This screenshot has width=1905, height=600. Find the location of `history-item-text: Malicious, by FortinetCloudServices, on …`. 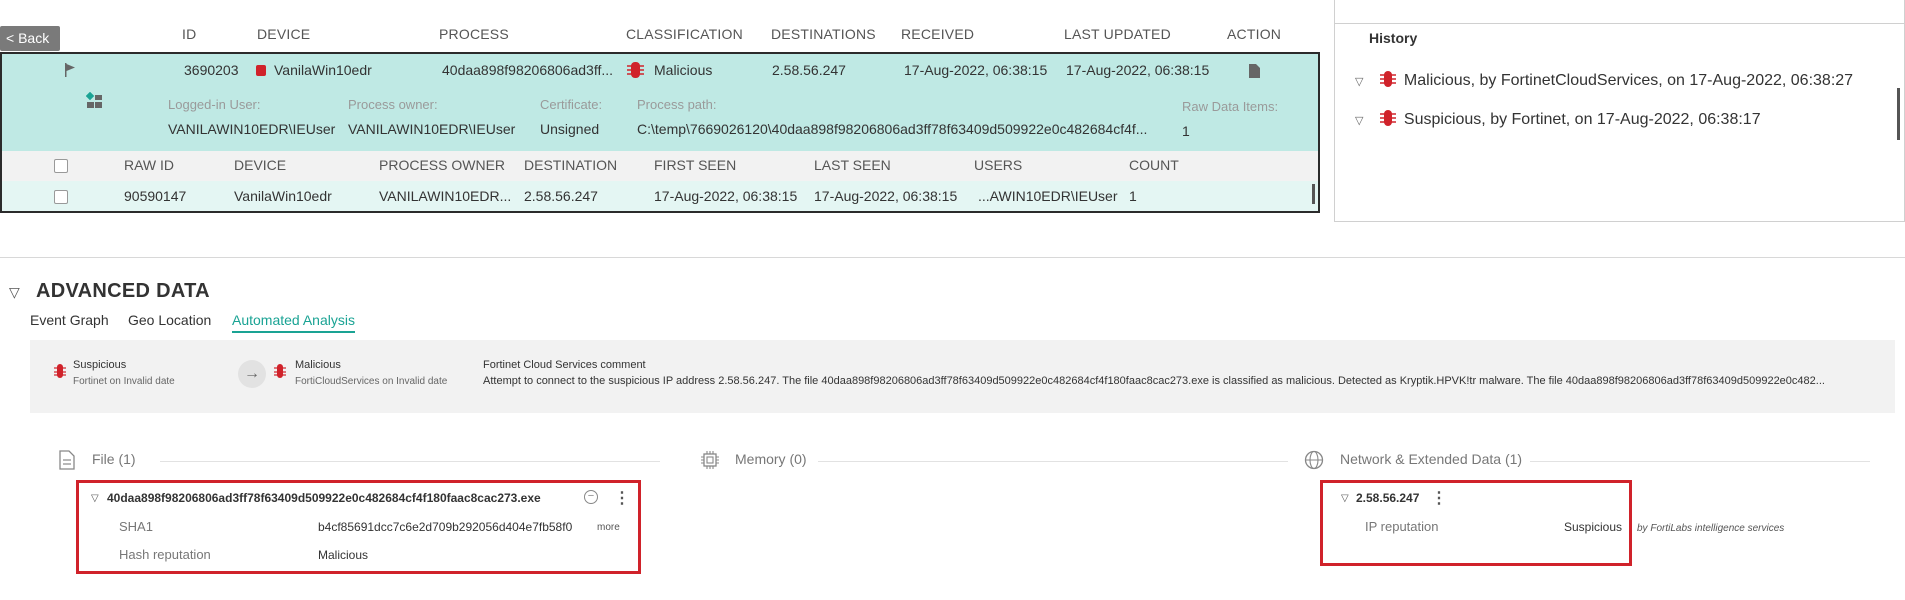

history-item-text: Malicious, by FortinetCloudServices, on … is located at coordinates (1628, 80).